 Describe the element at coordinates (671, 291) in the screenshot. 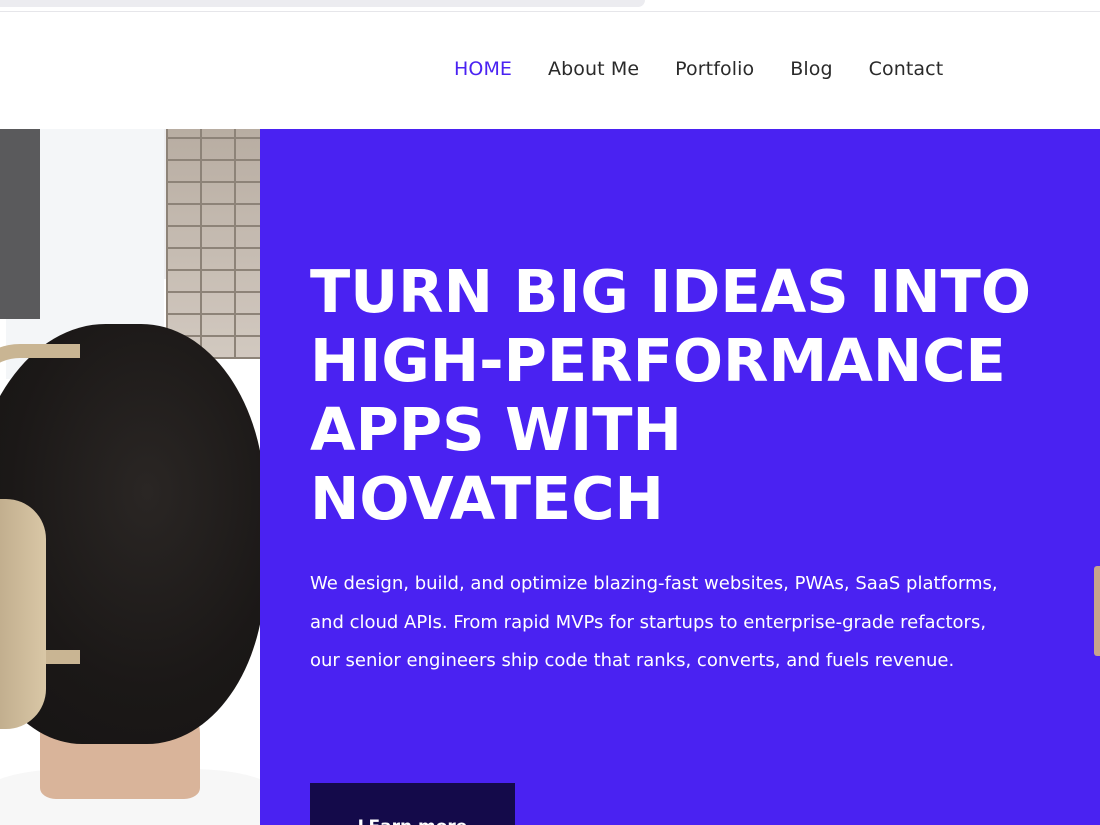

I see `hero-title-line: TURN BIG IDEAS INTO` at that location.